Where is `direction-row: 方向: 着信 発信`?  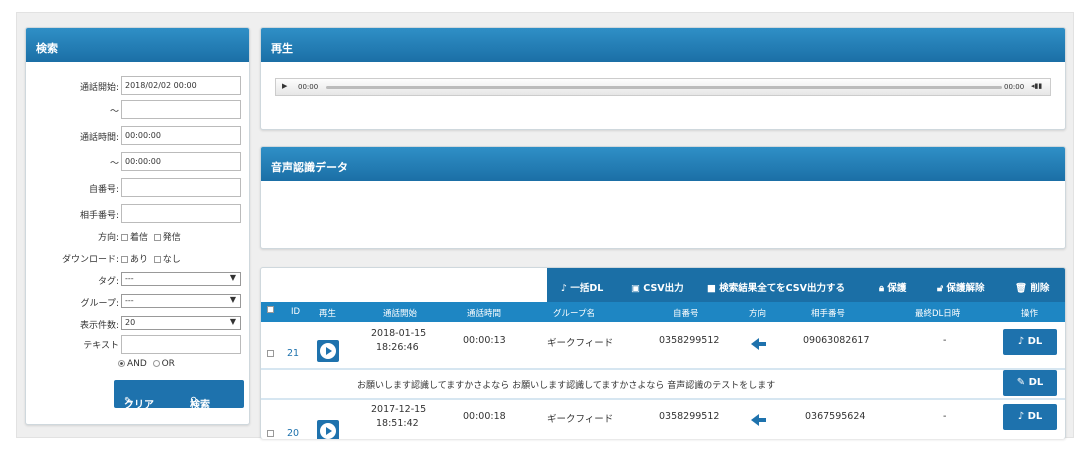
direction-row: 方向: 着信 発信 is located at coordinates (137, 236).